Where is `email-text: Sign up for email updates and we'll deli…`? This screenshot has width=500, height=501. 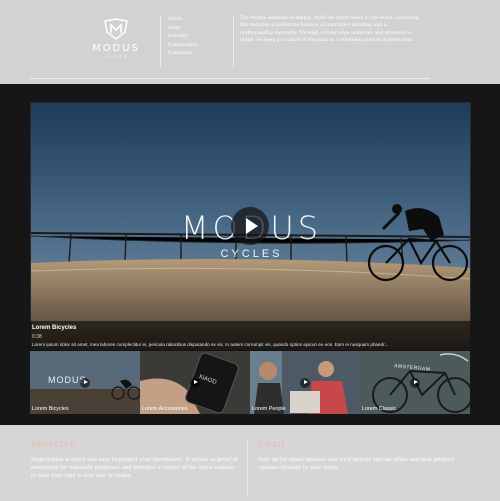 email-text: Sign up for email updates and we'll deli… is located at coordinates (356, 464).